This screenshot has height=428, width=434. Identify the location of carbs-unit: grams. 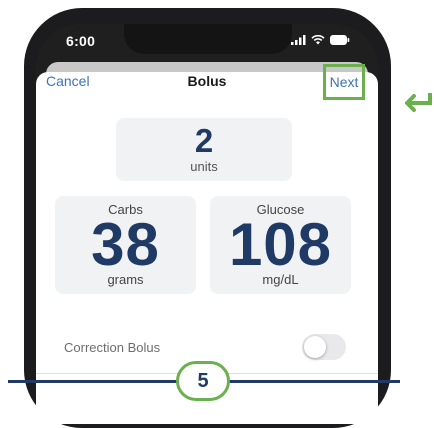
(125, 279).